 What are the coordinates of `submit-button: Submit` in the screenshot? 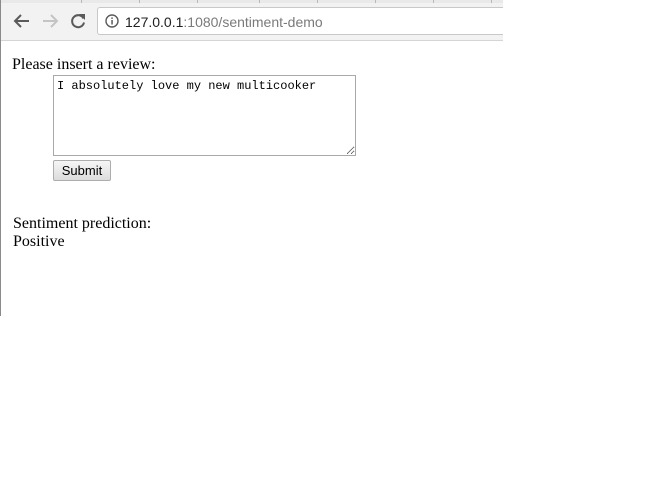 It's located at (82, 170).